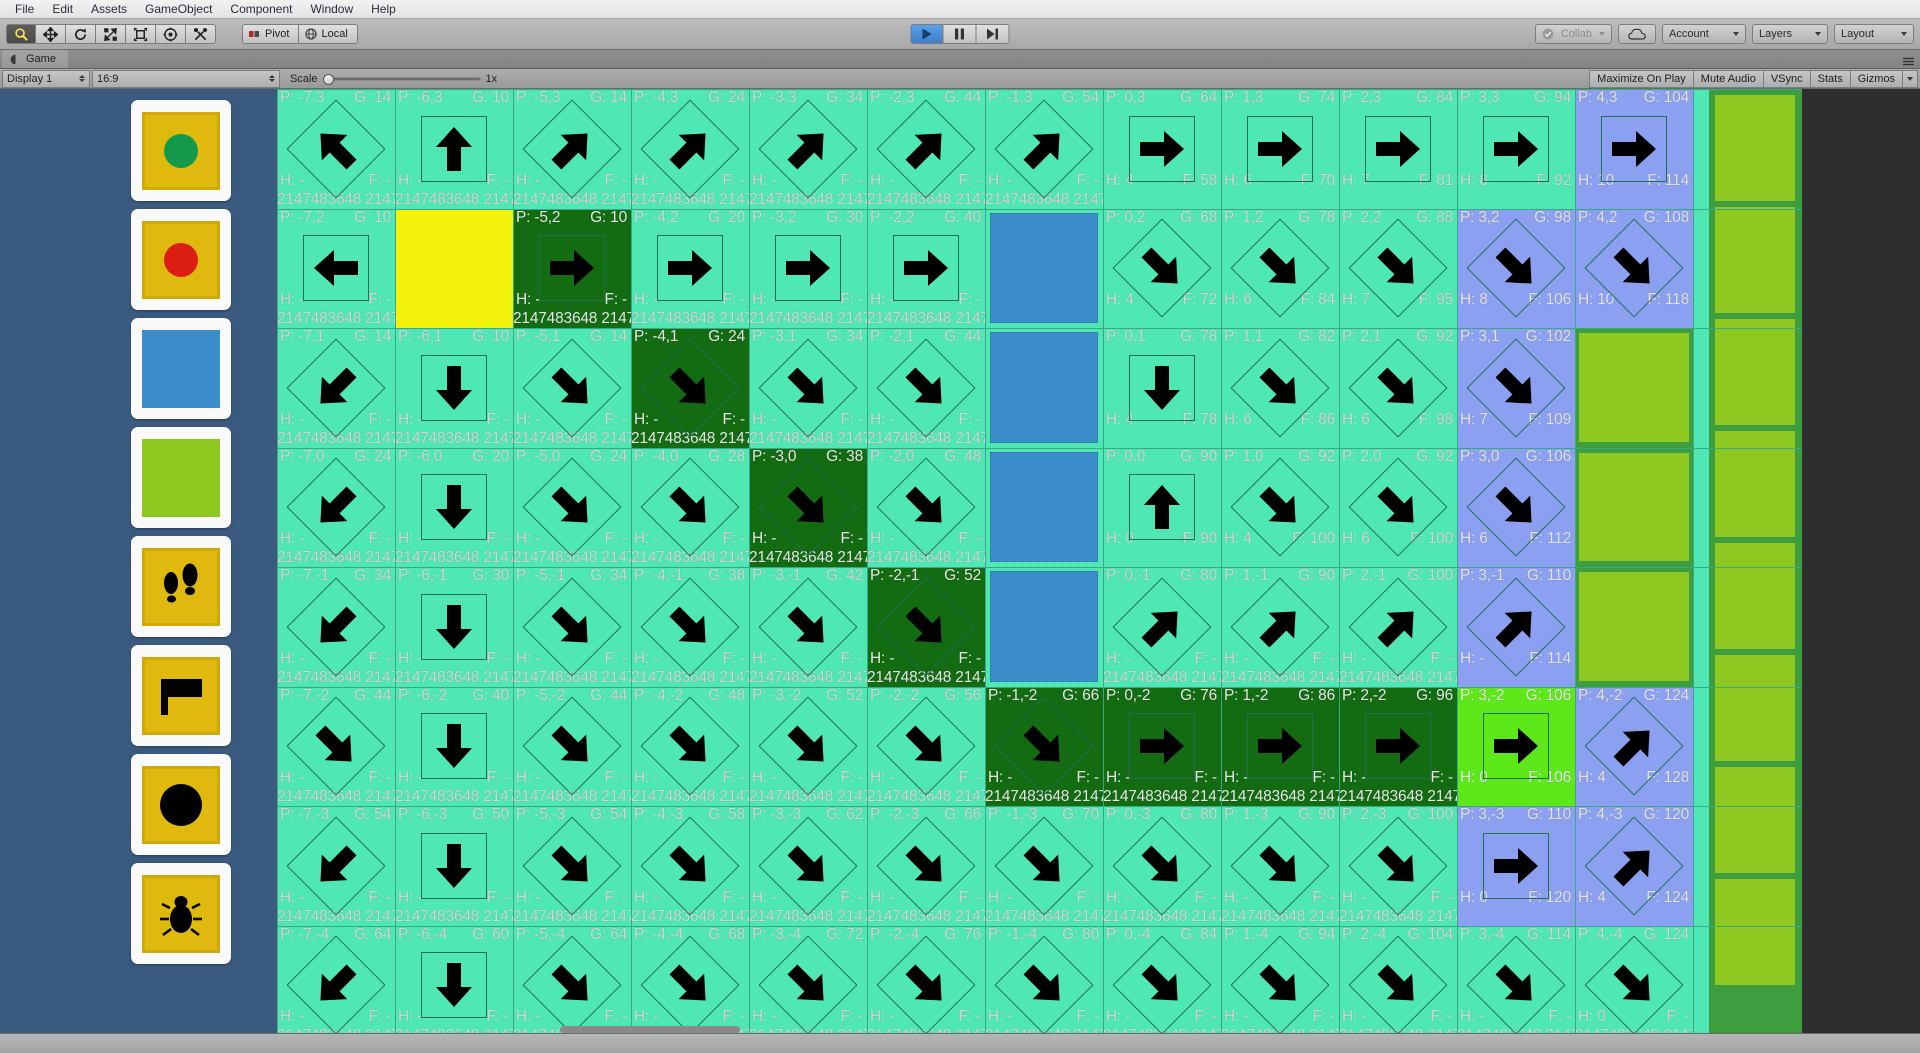 The height and width of the screenshot is (1053, 1920). What do you see at coordinates (454, 268) in the screenshot?
I see `grid-cell` at bounding box center [454, 268].